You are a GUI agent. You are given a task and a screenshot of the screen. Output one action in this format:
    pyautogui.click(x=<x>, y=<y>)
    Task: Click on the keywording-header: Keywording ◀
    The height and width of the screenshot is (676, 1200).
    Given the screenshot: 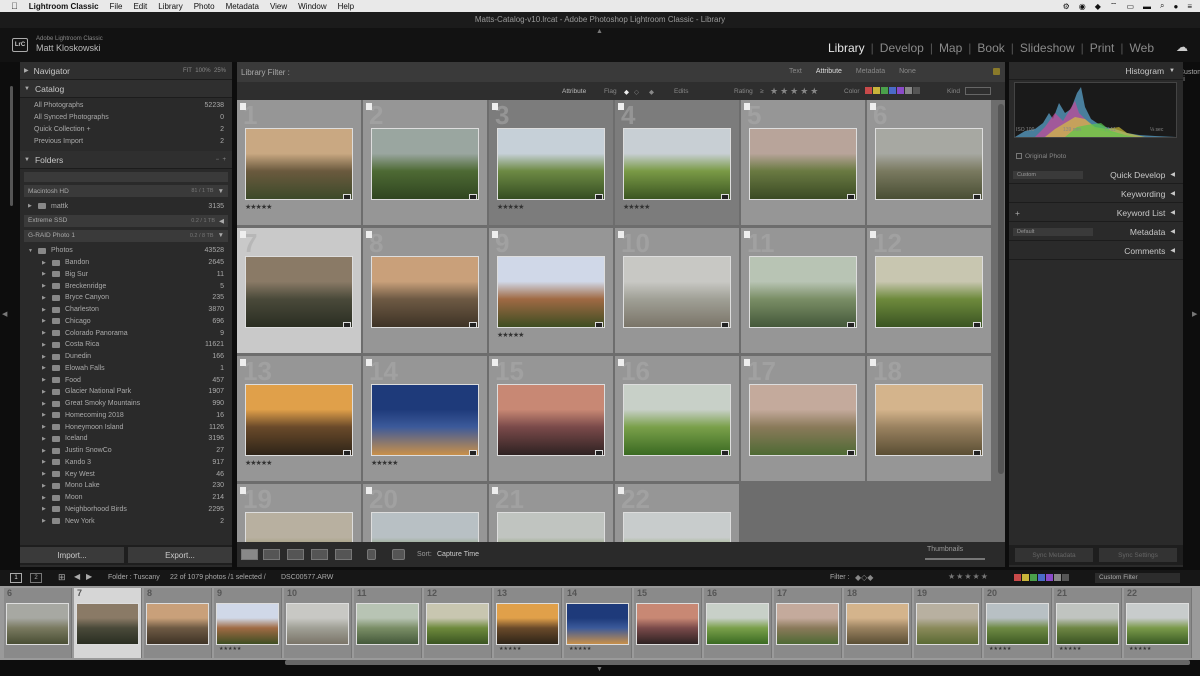 What is the action you would take?
    pyautogui.click(x=1096, y=194)
    